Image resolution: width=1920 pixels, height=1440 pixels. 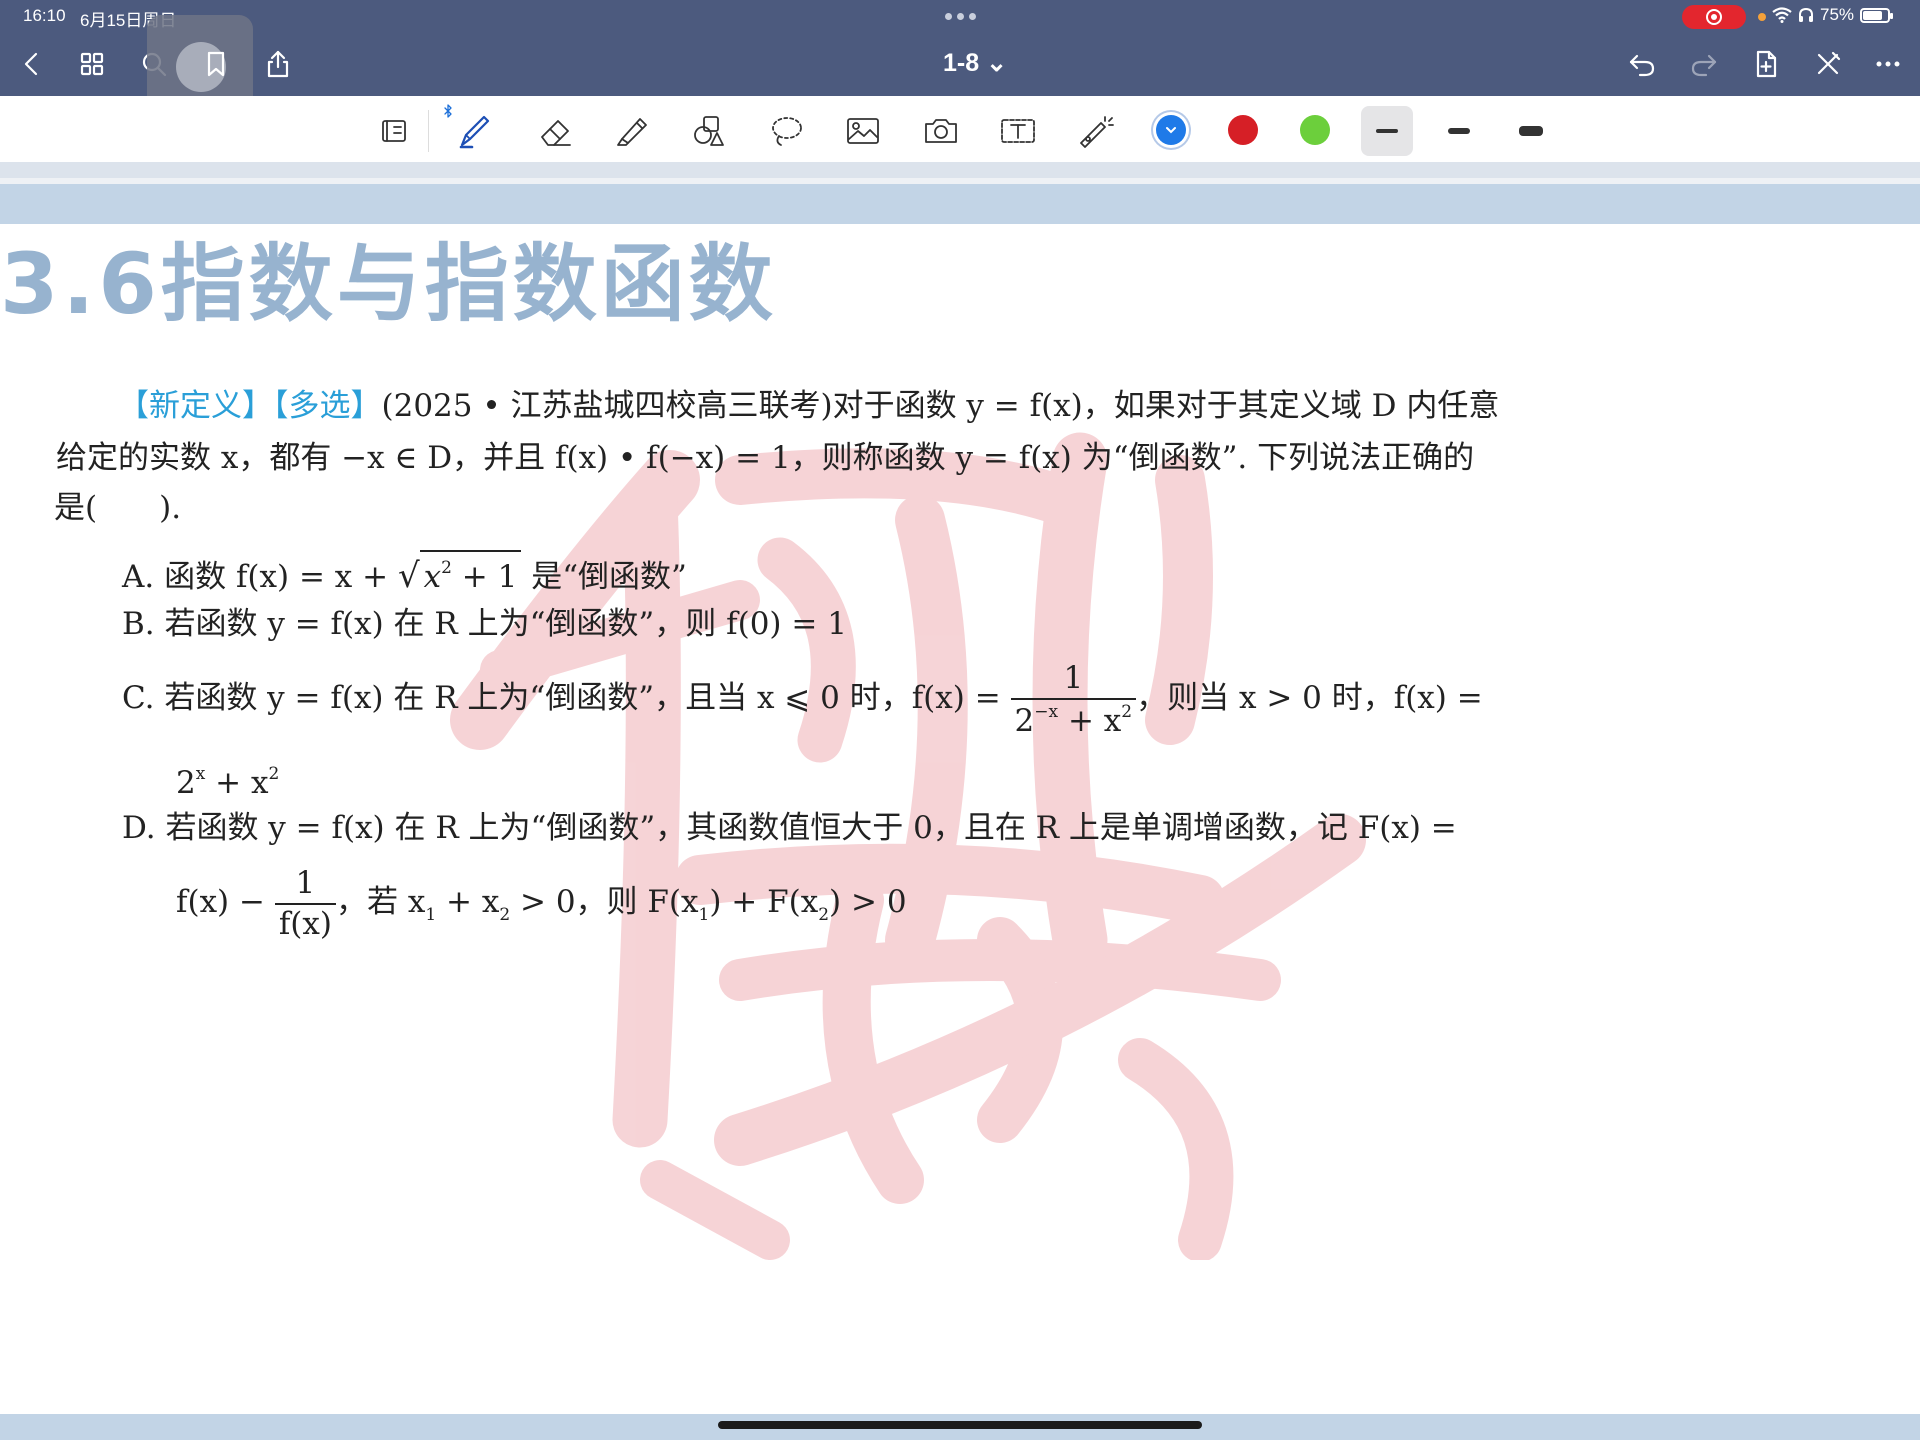 What do you see at coordinates (1531, 131) in the screenshot?
I see `stroke-thick-button` at bounding box center [1531, 131].